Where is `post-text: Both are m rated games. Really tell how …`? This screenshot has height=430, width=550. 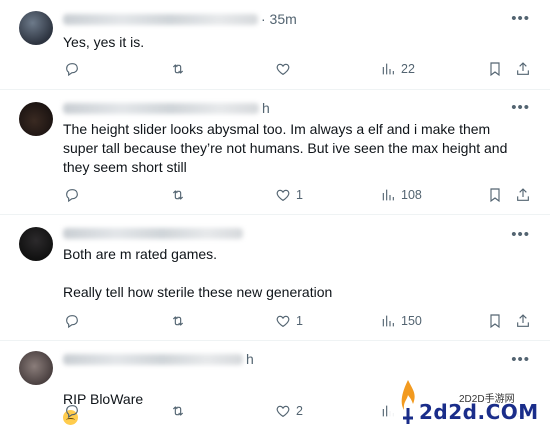 post-text: Both are m rated games. Really tell how … is located at coordinates (198, 273).